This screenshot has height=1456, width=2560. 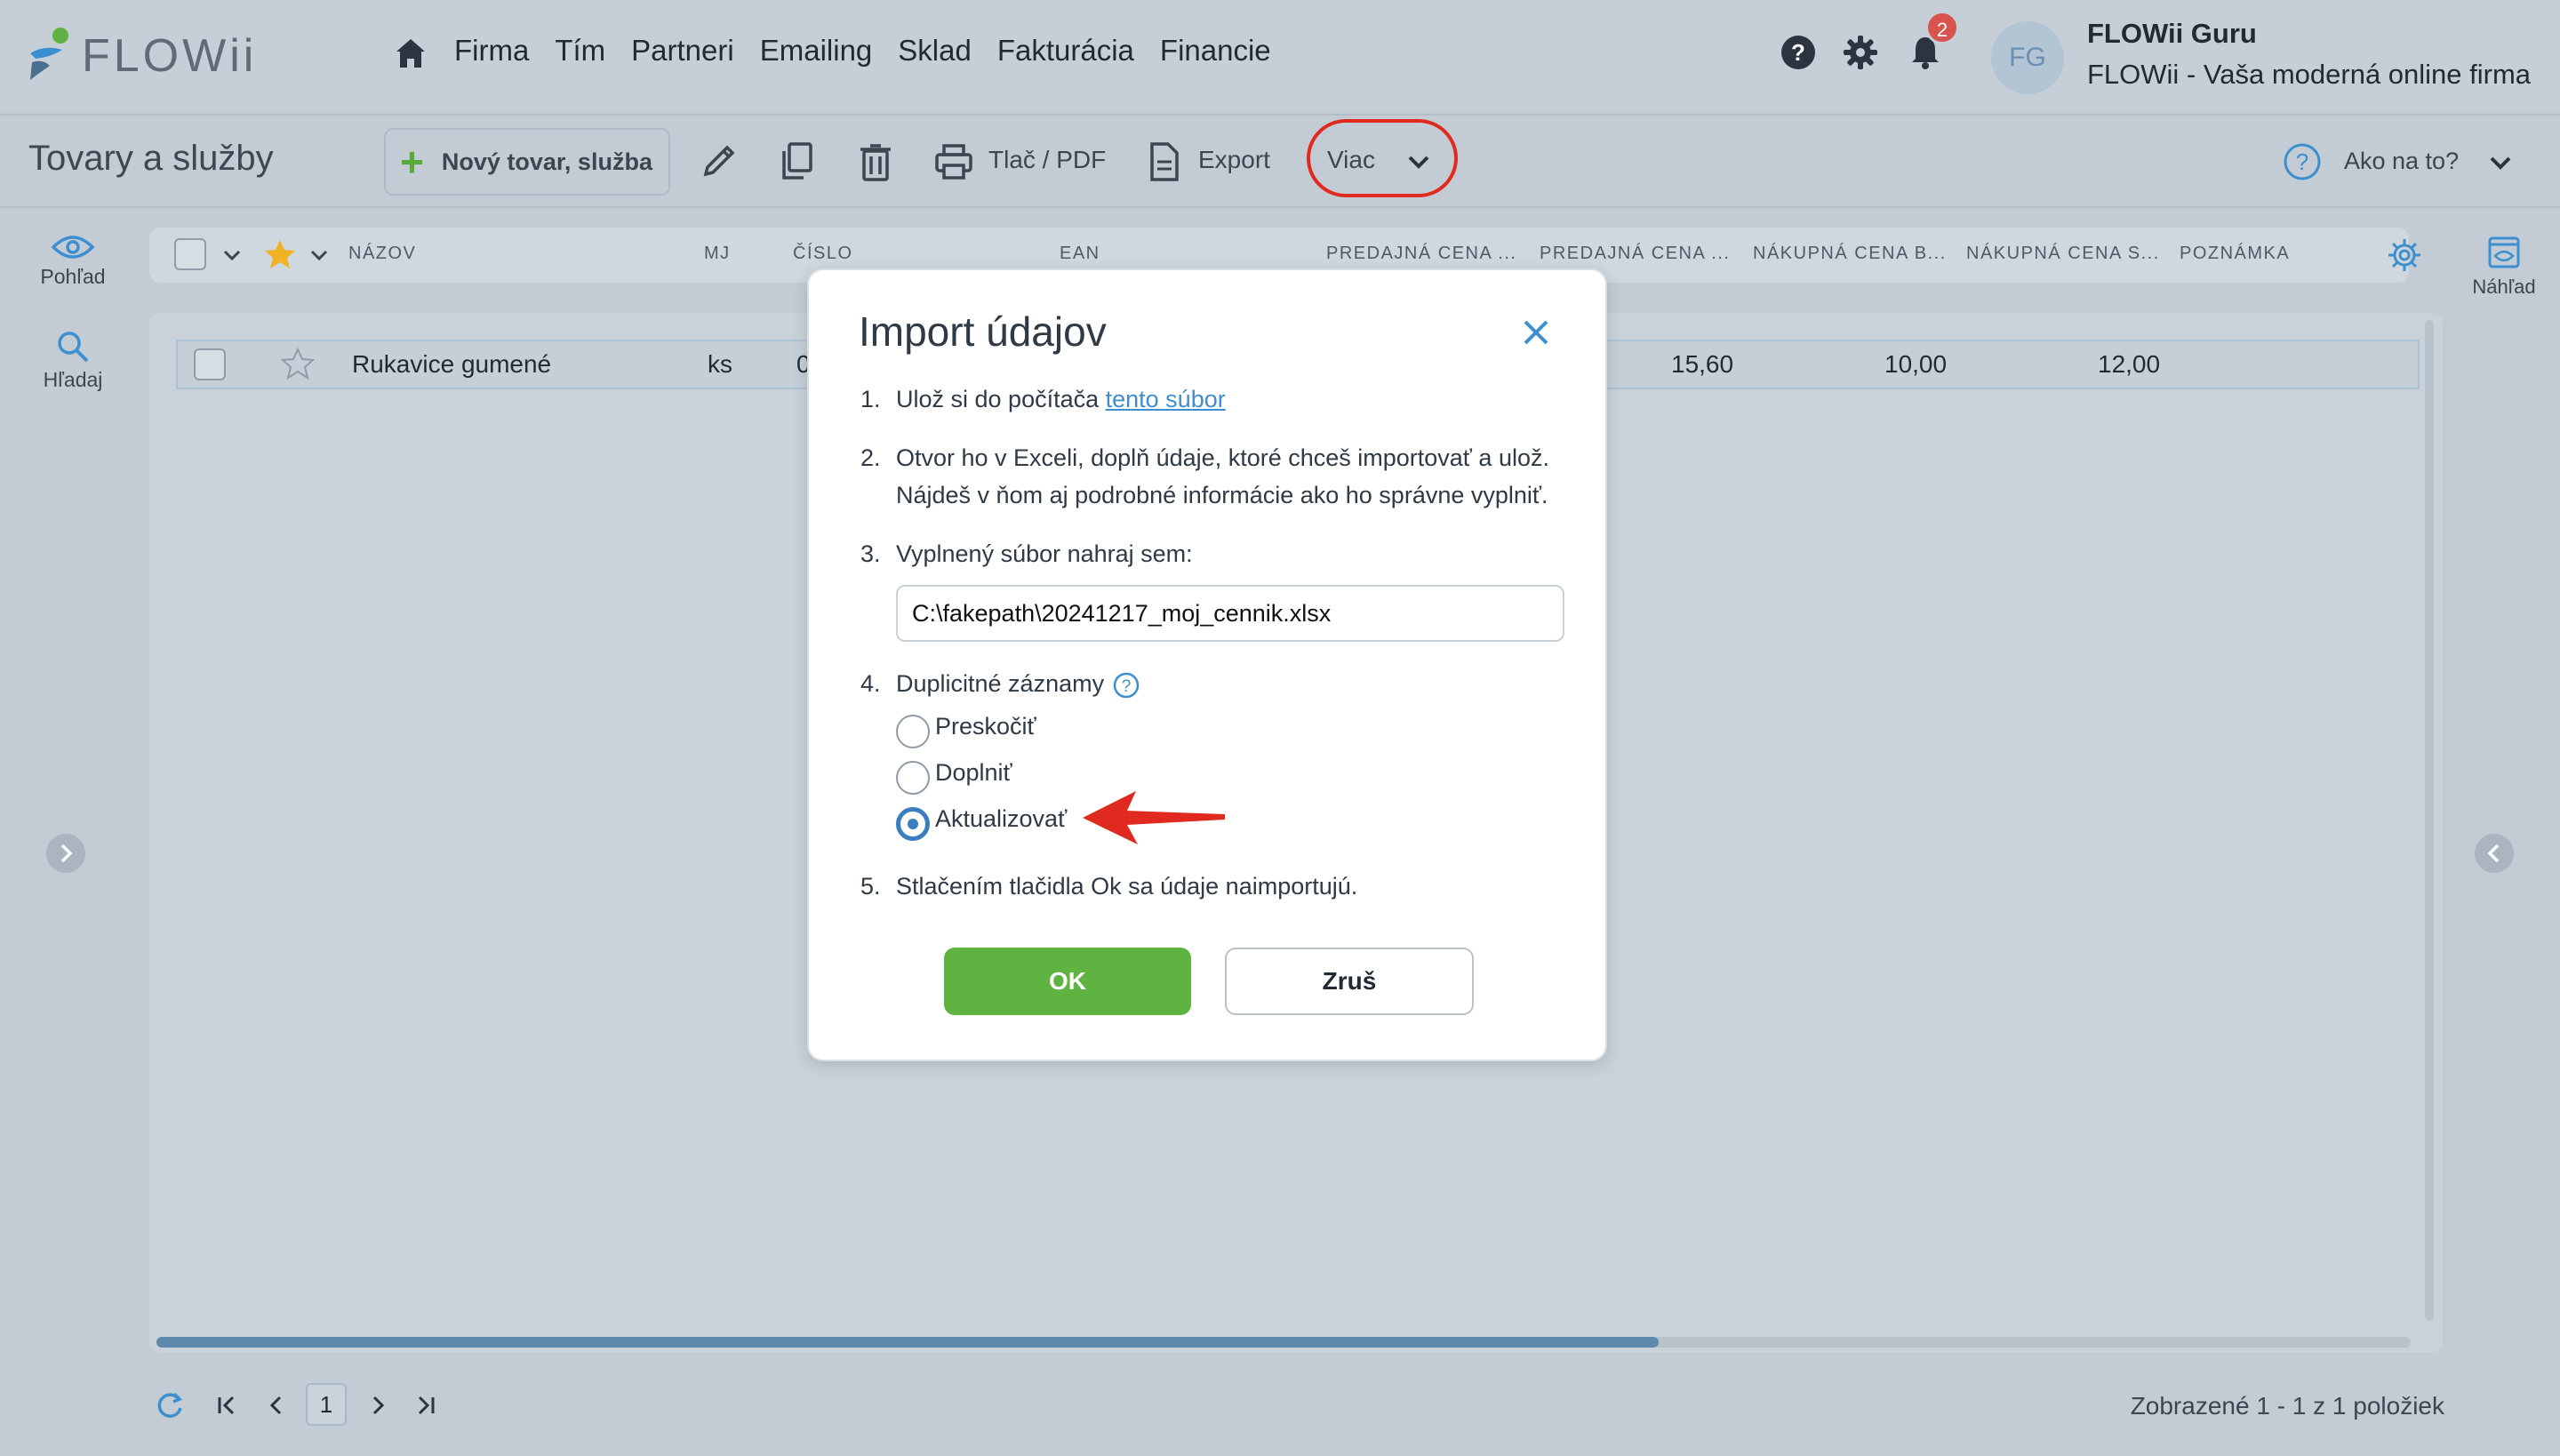 What do you see at coordinates (719, 161) in the screenshot?
I see `edit-pencil-icon` at bounding box center [719, 161].